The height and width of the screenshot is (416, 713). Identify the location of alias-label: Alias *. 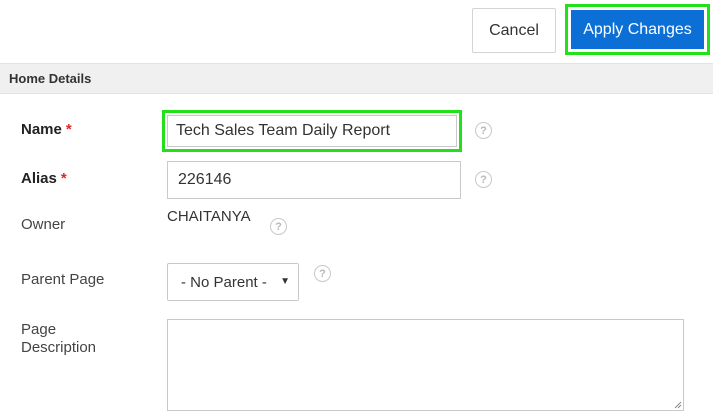
(44, 178).